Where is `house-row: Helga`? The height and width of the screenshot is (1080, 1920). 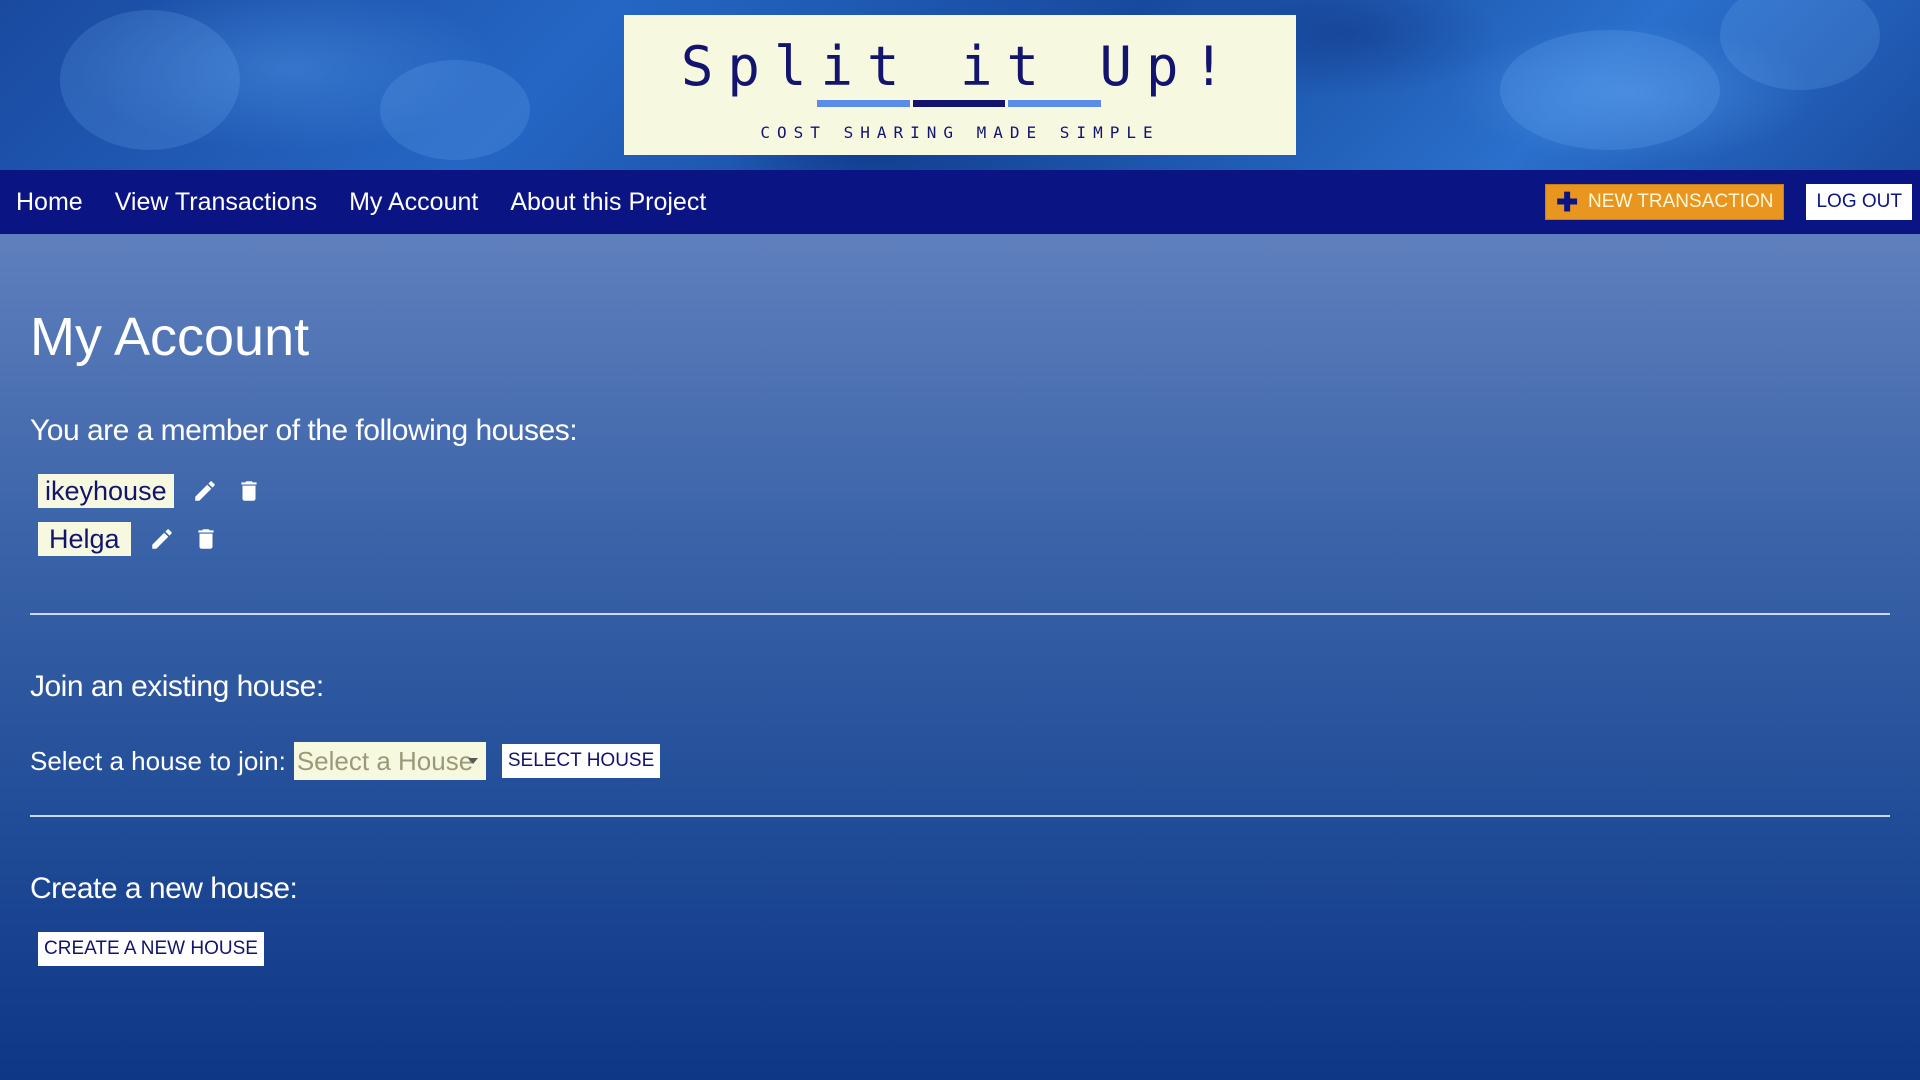 house-row: Helga is located at coordinates (128, 539).